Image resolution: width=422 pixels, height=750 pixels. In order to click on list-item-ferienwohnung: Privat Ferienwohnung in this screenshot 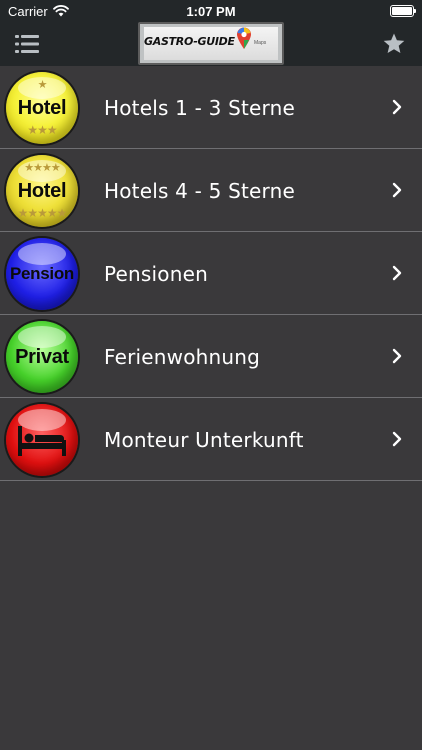, I will do `click(211, 356)`.